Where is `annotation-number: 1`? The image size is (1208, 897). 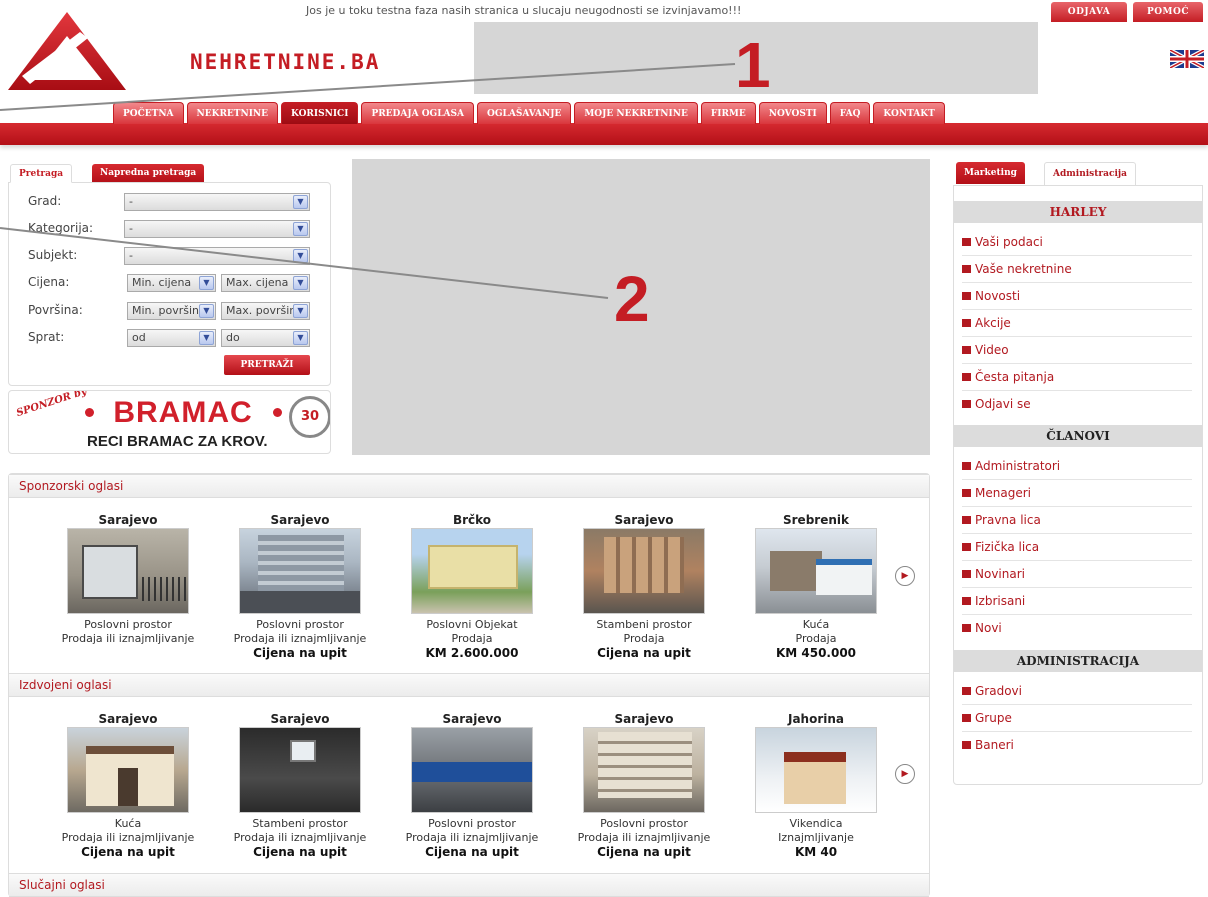
annotation-number: 1 is located at coordinates (753, 65).